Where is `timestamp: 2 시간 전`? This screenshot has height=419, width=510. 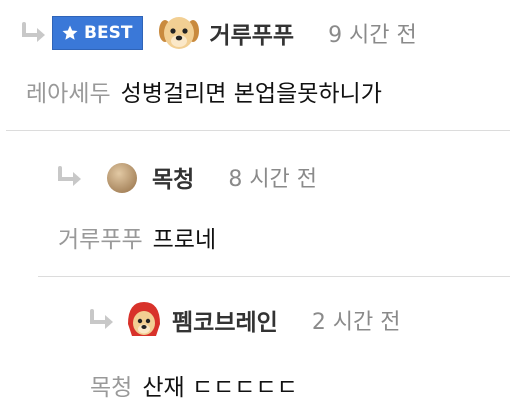 timestamp: 2 시간 전 is located at coordinates (356, 322).